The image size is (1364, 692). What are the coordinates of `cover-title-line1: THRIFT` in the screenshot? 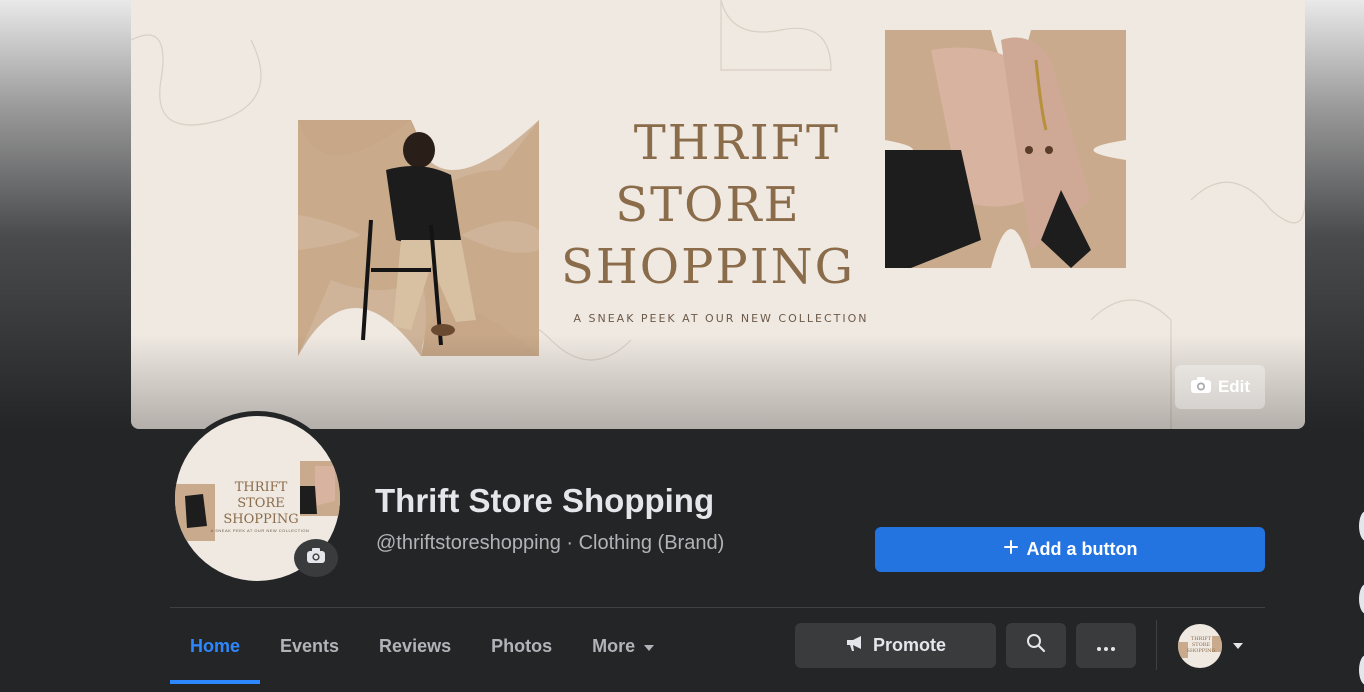 It's located at (736, 143).